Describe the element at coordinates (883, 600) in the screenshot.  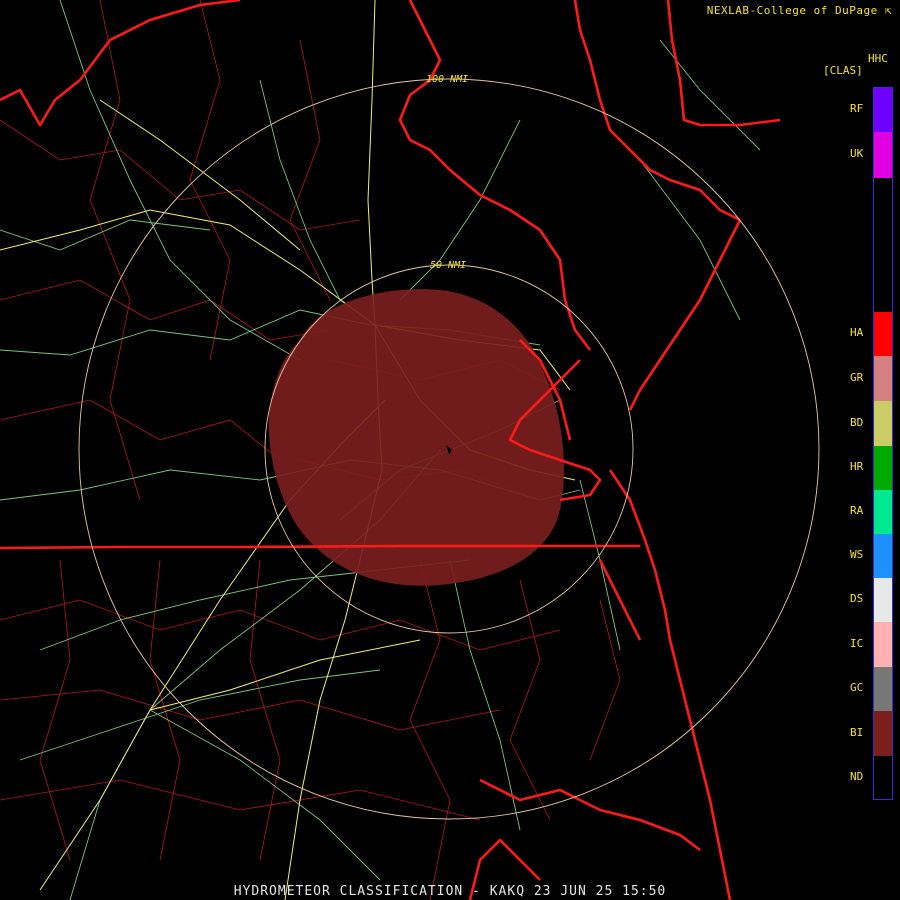
I see `legend-swatch-ds` at that location.